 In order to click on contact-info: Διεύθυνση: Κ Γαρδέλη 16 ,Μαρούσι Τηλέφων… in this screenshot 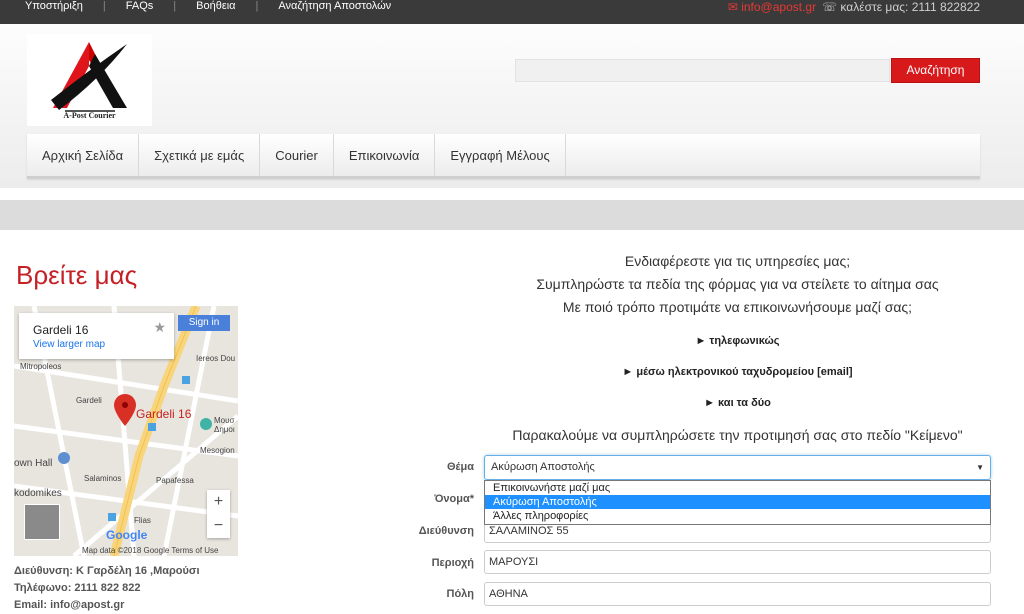, I will do `click(107, 588)`.